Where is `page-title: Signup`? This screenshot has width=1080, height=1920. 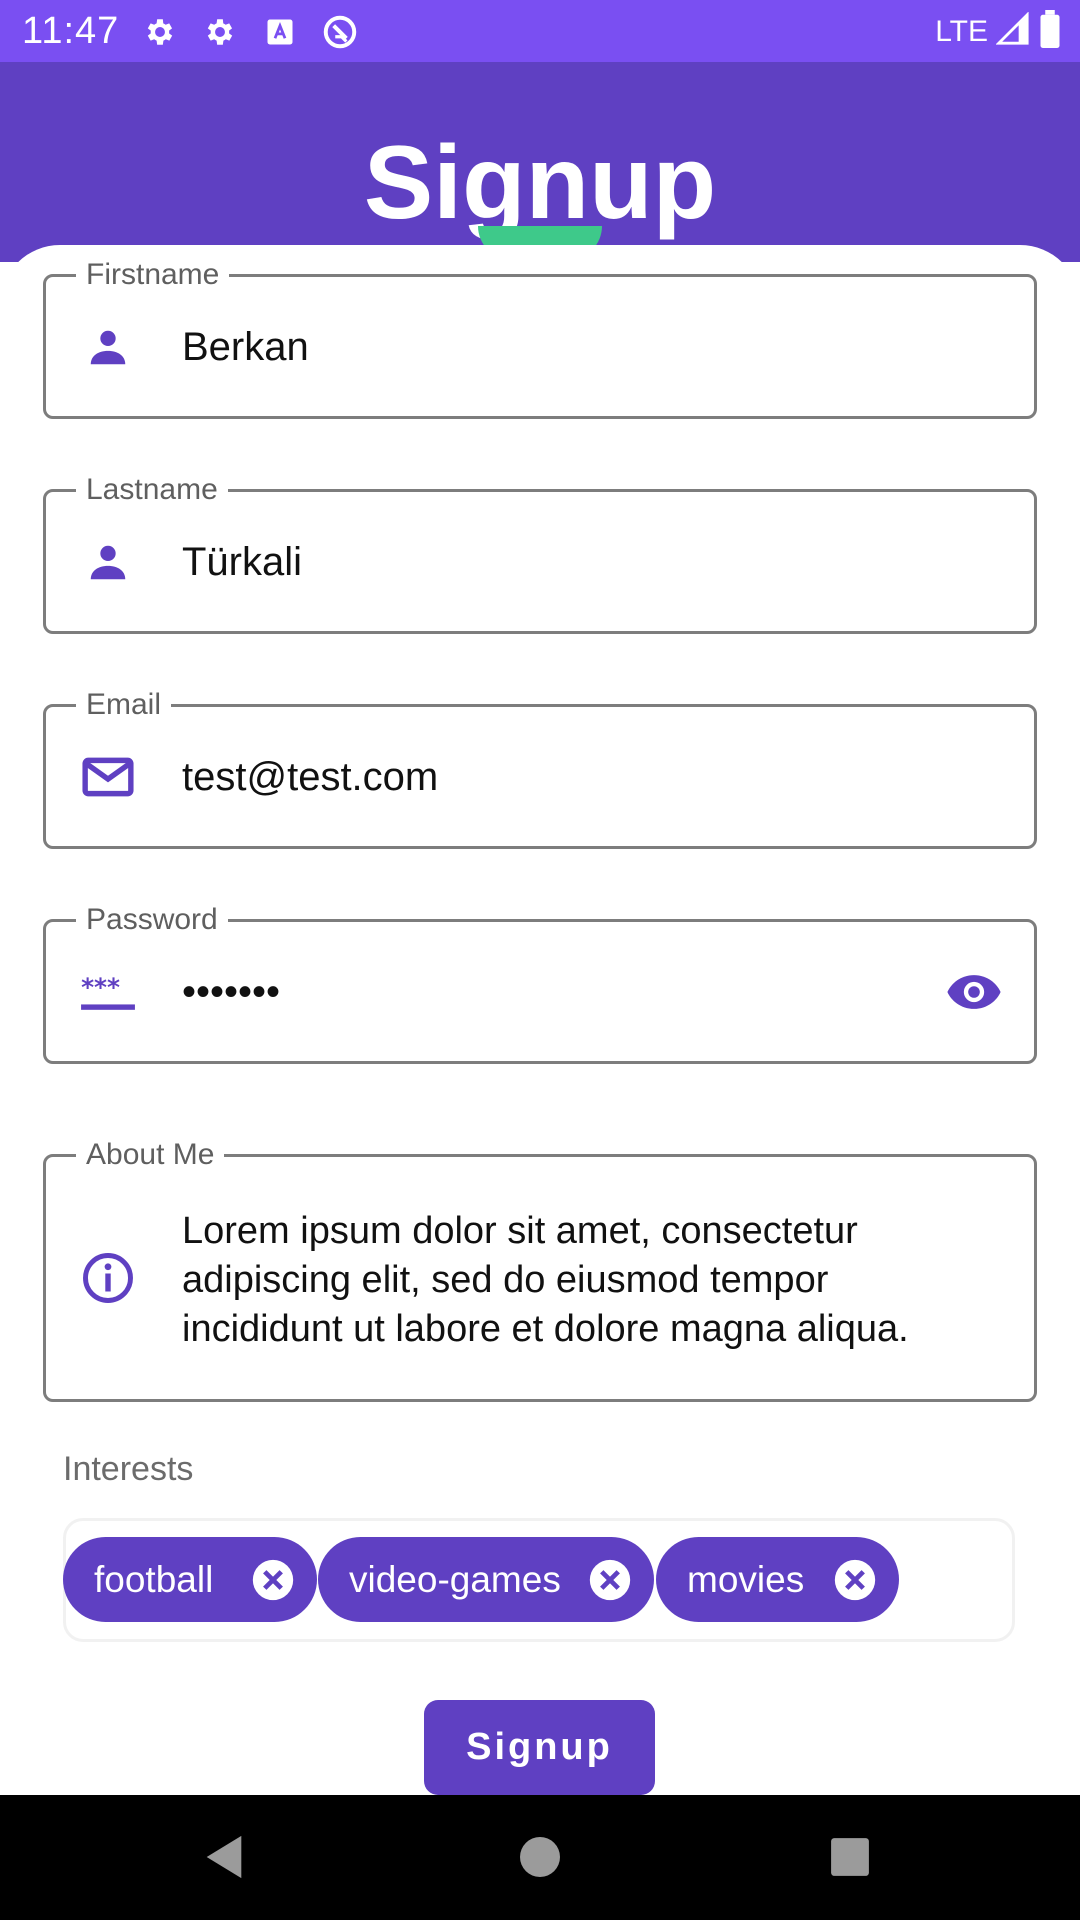
page-title: Signup is located at coordinates (540, 183).